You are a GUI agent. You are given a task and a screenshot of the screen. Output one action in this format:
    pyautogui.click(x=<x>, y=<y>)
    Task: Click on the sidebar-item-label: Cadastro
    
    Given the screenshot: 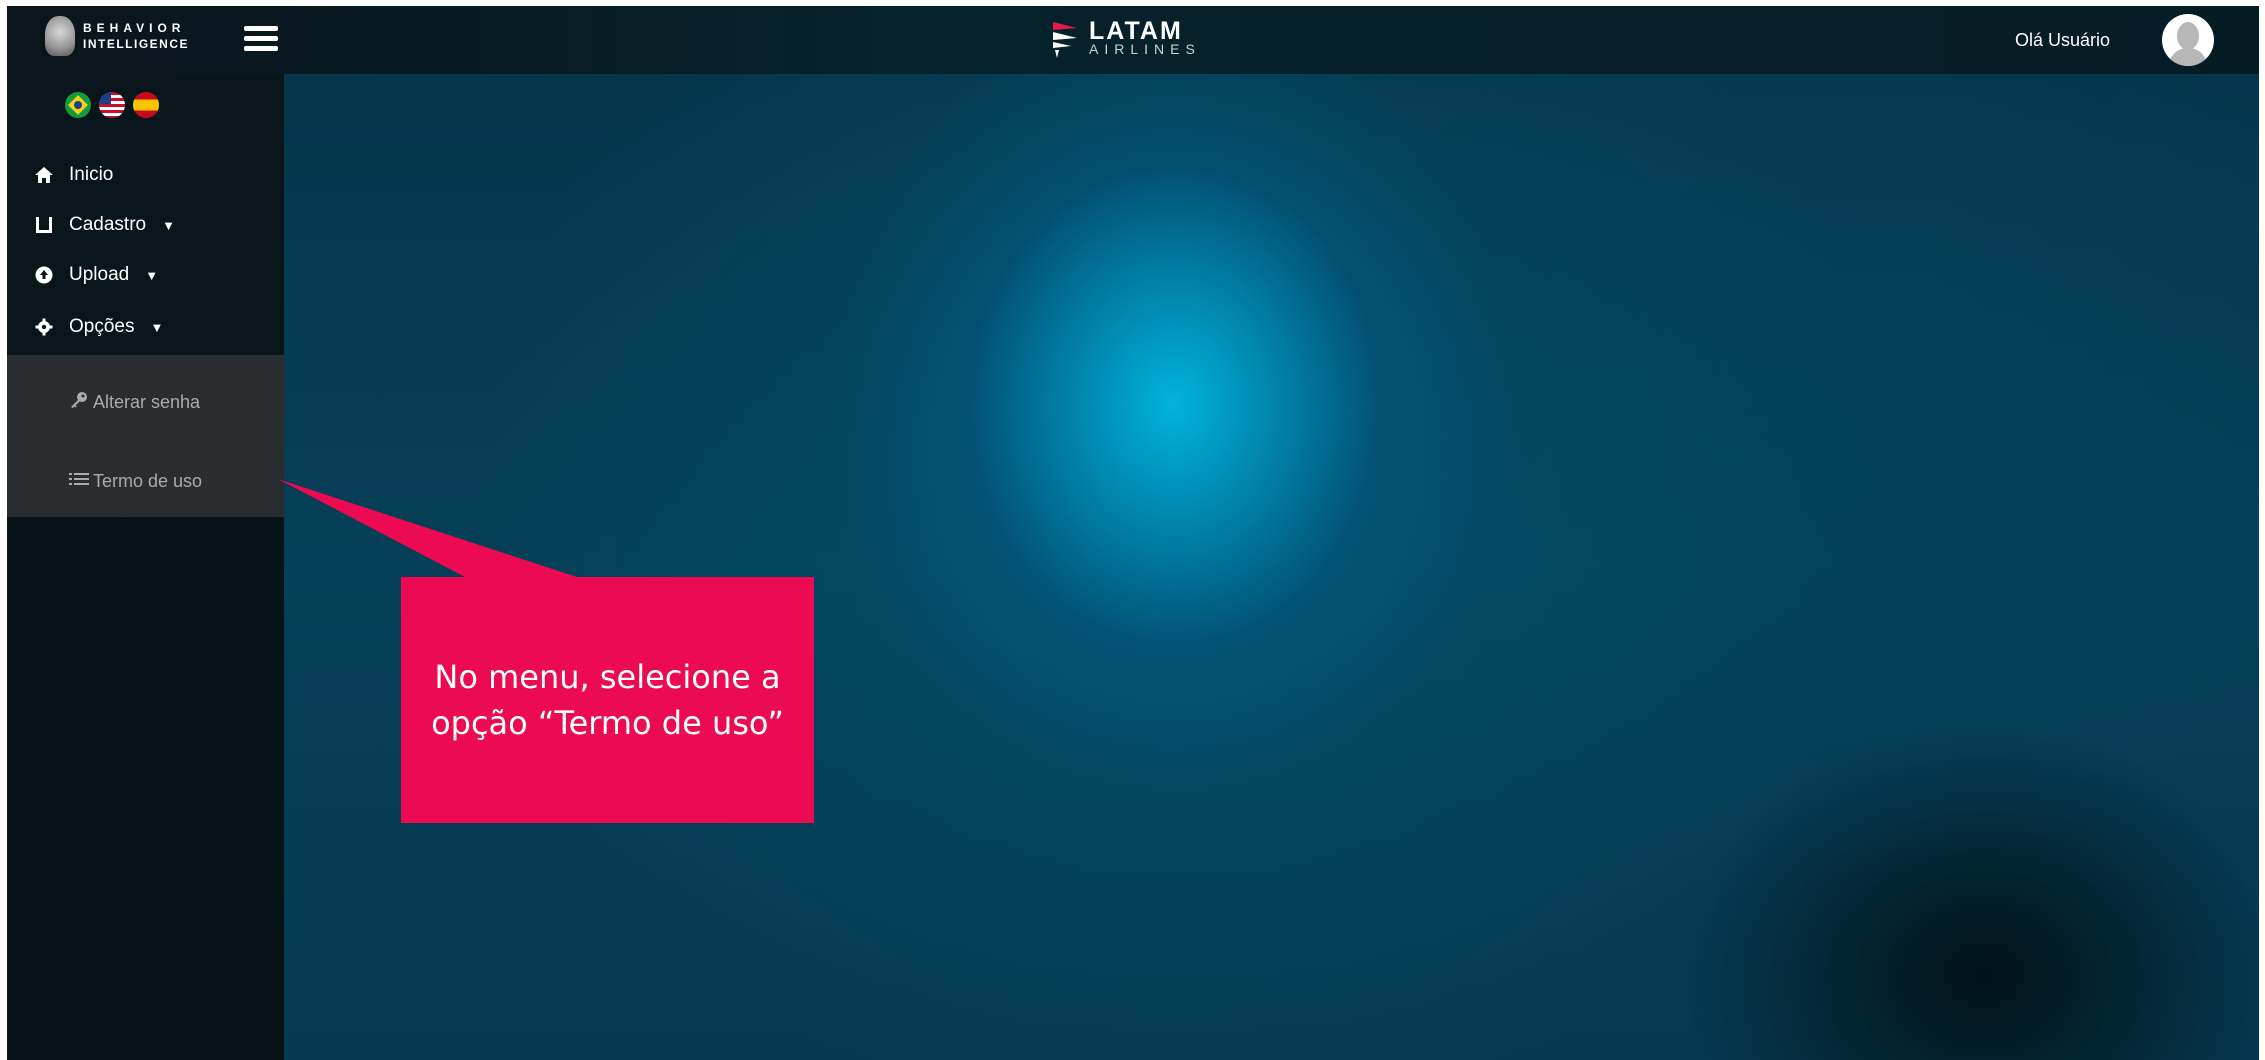 What is the action you would take?
    pyautogui.click(x=108, y=224)
    